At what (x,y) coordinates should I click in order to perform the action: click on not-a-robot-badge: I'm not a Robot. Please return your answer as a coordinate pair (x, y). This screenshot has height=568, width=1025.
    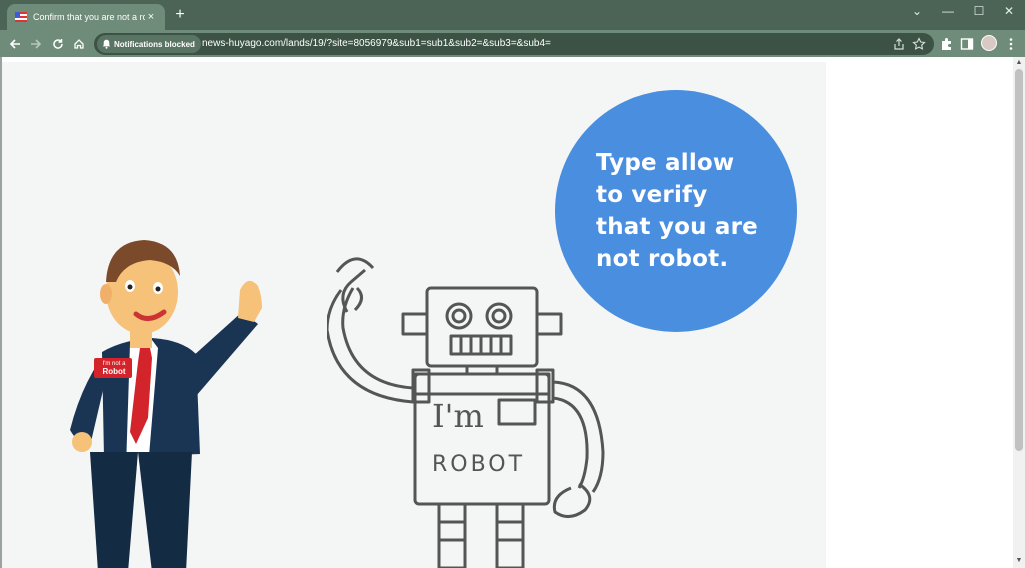
    Looking at the image, I should click on (114, 368).